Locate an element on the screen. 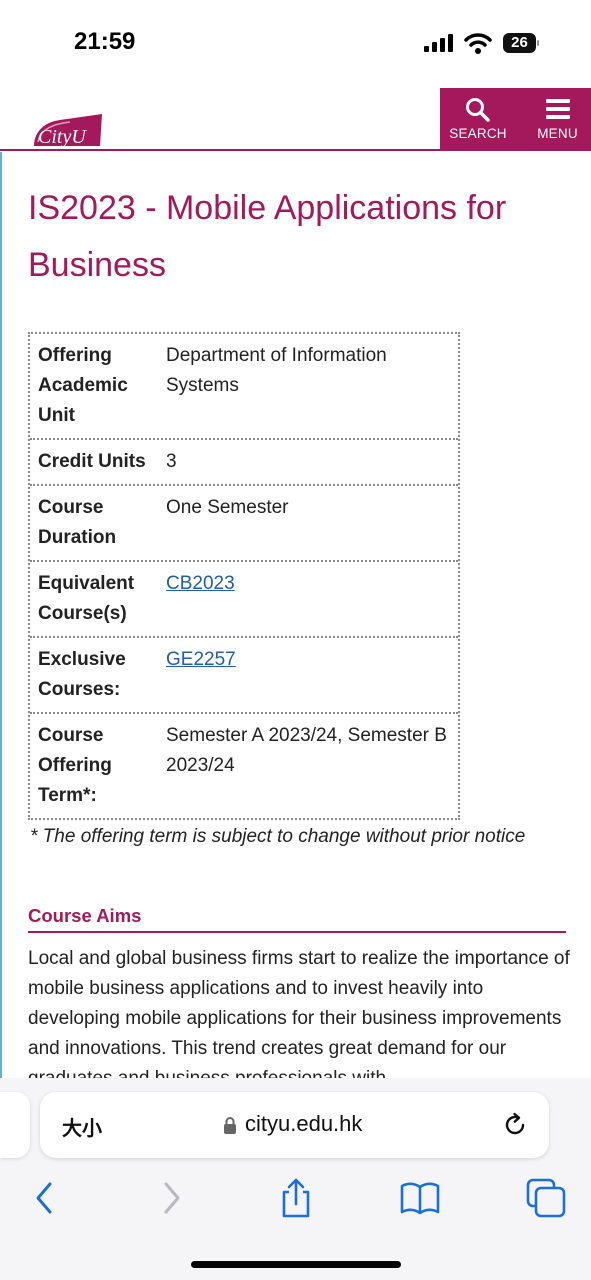 The image size is (591, 1280). address-bar: 大小 cityu.edu.hk is located at coordinates (294, 1125).